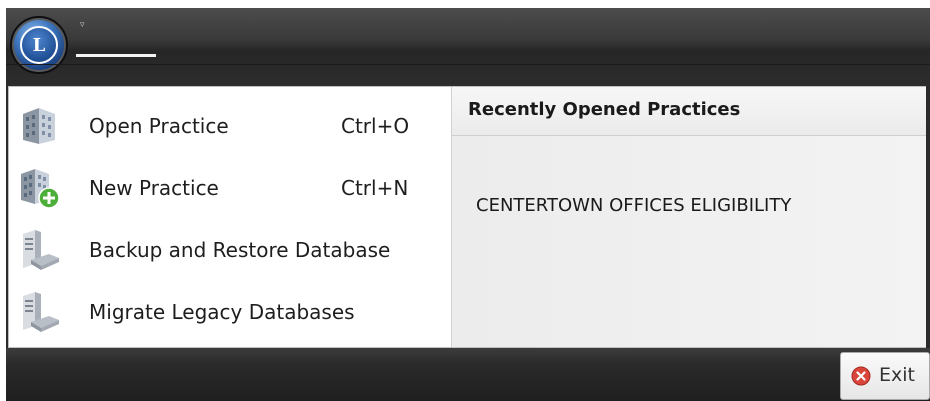  I want to click on close-circle-icon, so click(861, 376).